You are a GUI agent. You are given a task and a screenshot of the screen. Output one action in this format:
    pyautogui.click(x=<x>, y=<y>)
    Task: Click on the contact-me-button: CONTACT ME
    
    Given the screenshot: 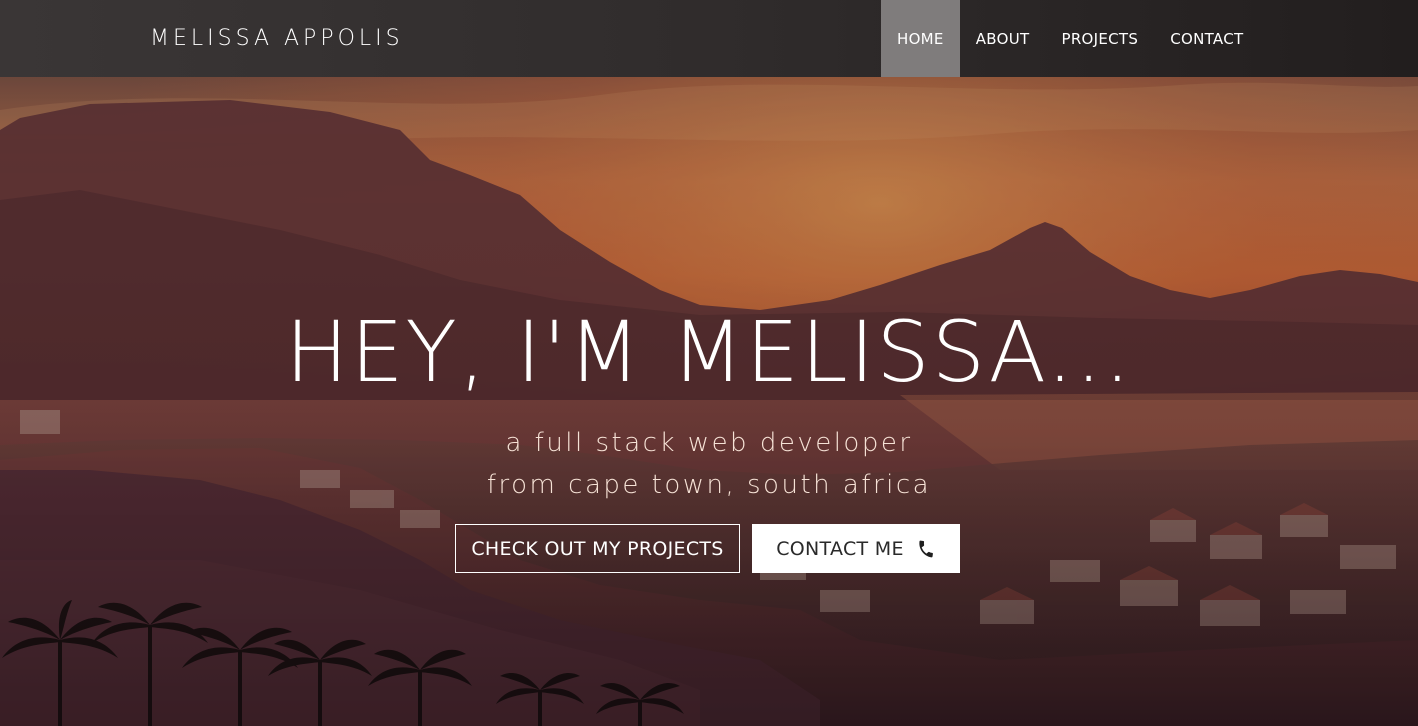 What is the action you would take?
    pyautogui.click(x=856, y=548)
    